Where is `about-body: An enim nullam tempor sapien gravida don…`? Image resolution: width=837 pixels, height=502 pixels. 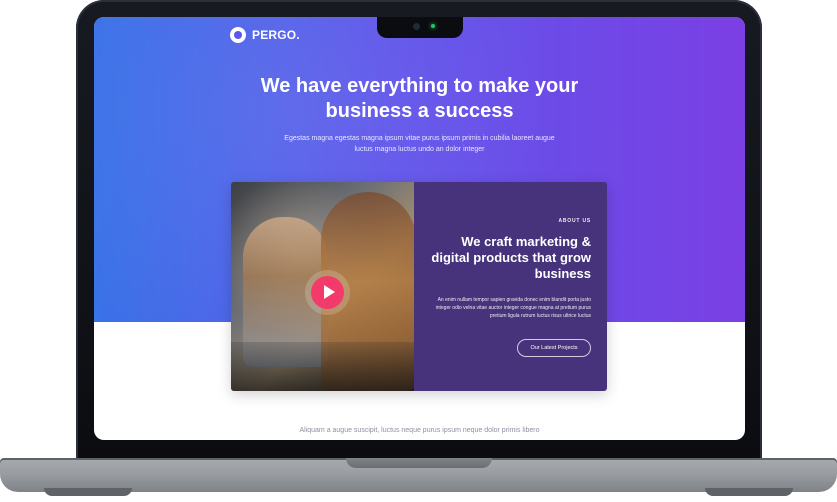
about-body: An enim nullam tempor sapien gravida don… is located at coordinates (513, 308).